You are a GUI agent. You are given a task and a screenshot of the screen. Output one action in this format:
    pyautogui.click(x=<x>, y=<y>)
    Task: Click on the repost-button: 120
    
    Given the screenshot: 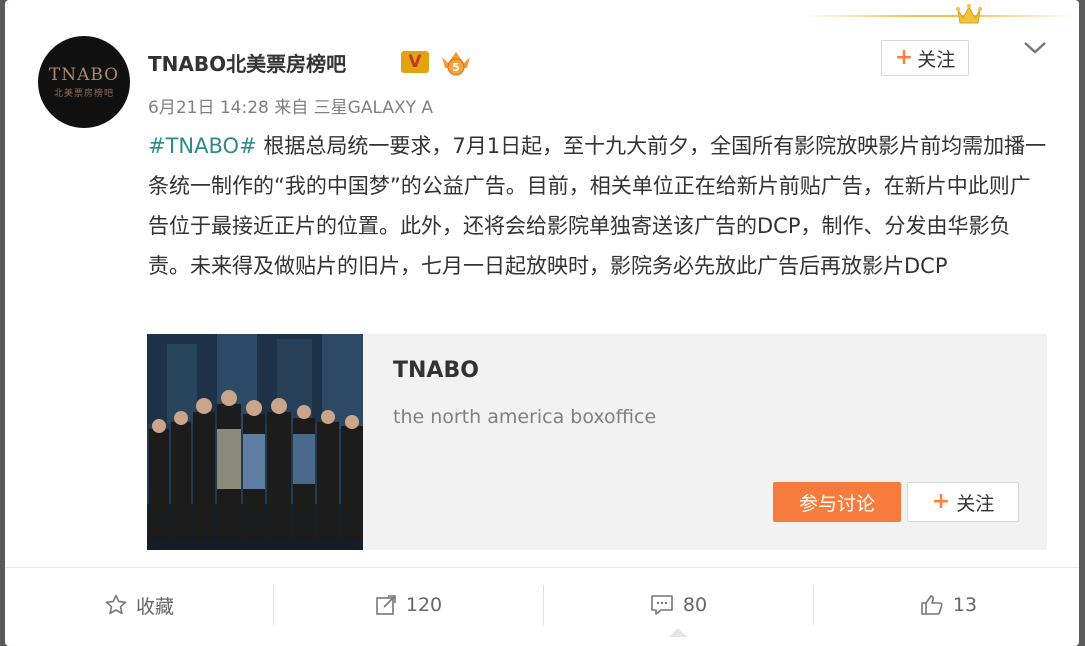 What is the action you would take?
    pyautogui.click(x=408, y=605)
    